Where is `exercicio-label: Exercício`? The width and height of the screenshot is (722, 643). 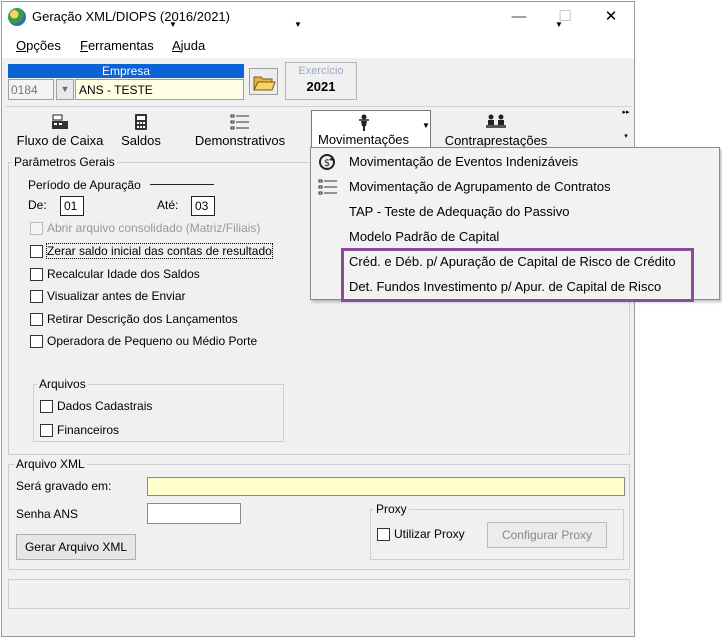
exercicio-label: Exercício is located at coordinates (321, 71).